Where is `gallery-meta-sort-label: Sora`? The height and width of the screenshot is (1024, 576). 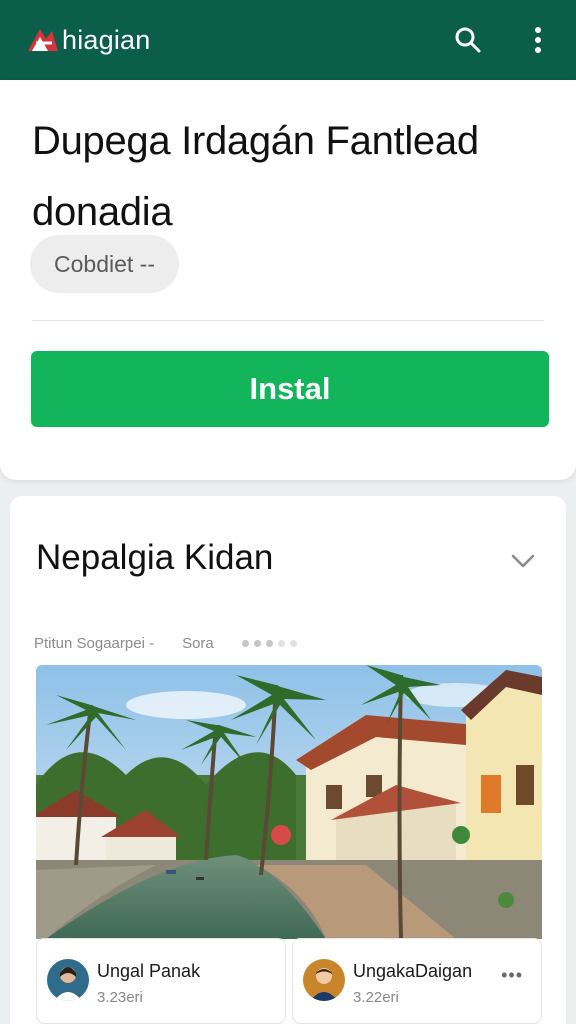
gallery-meta-sort-label: Sora is located at coordinates (198, 643).